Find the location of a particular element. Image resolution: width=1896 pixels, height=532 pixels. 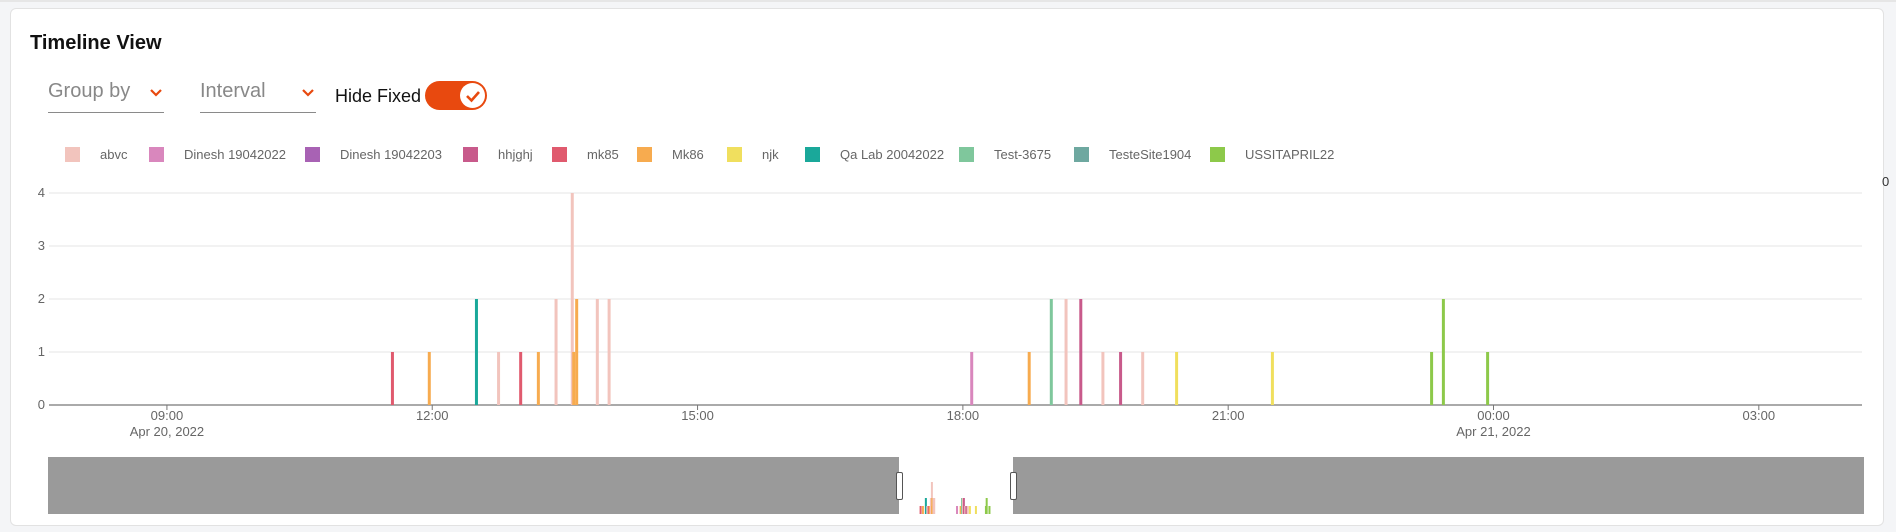

navigator-series is located at coordinates (955, 498).